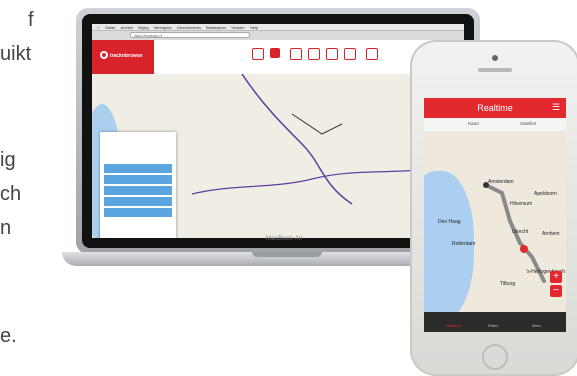 This screenshot has height=376, width=577. I want to click on city-label: Apeldoorn, so click(545, 194).